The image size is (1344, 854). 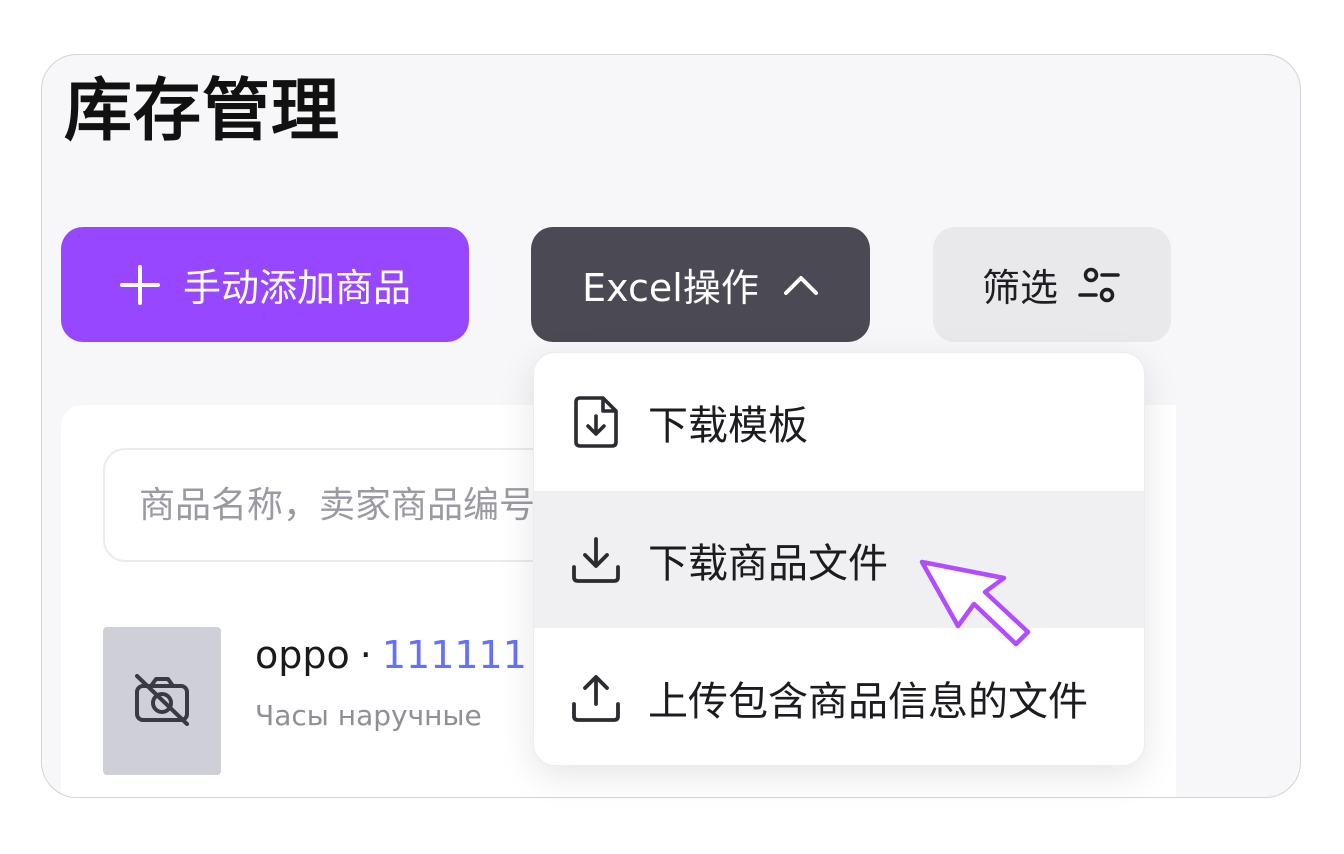 What do you see at coordinates (202, 111) in the screenshot?
I see `page-title: 库存管理` at bounding box center [202, 111].